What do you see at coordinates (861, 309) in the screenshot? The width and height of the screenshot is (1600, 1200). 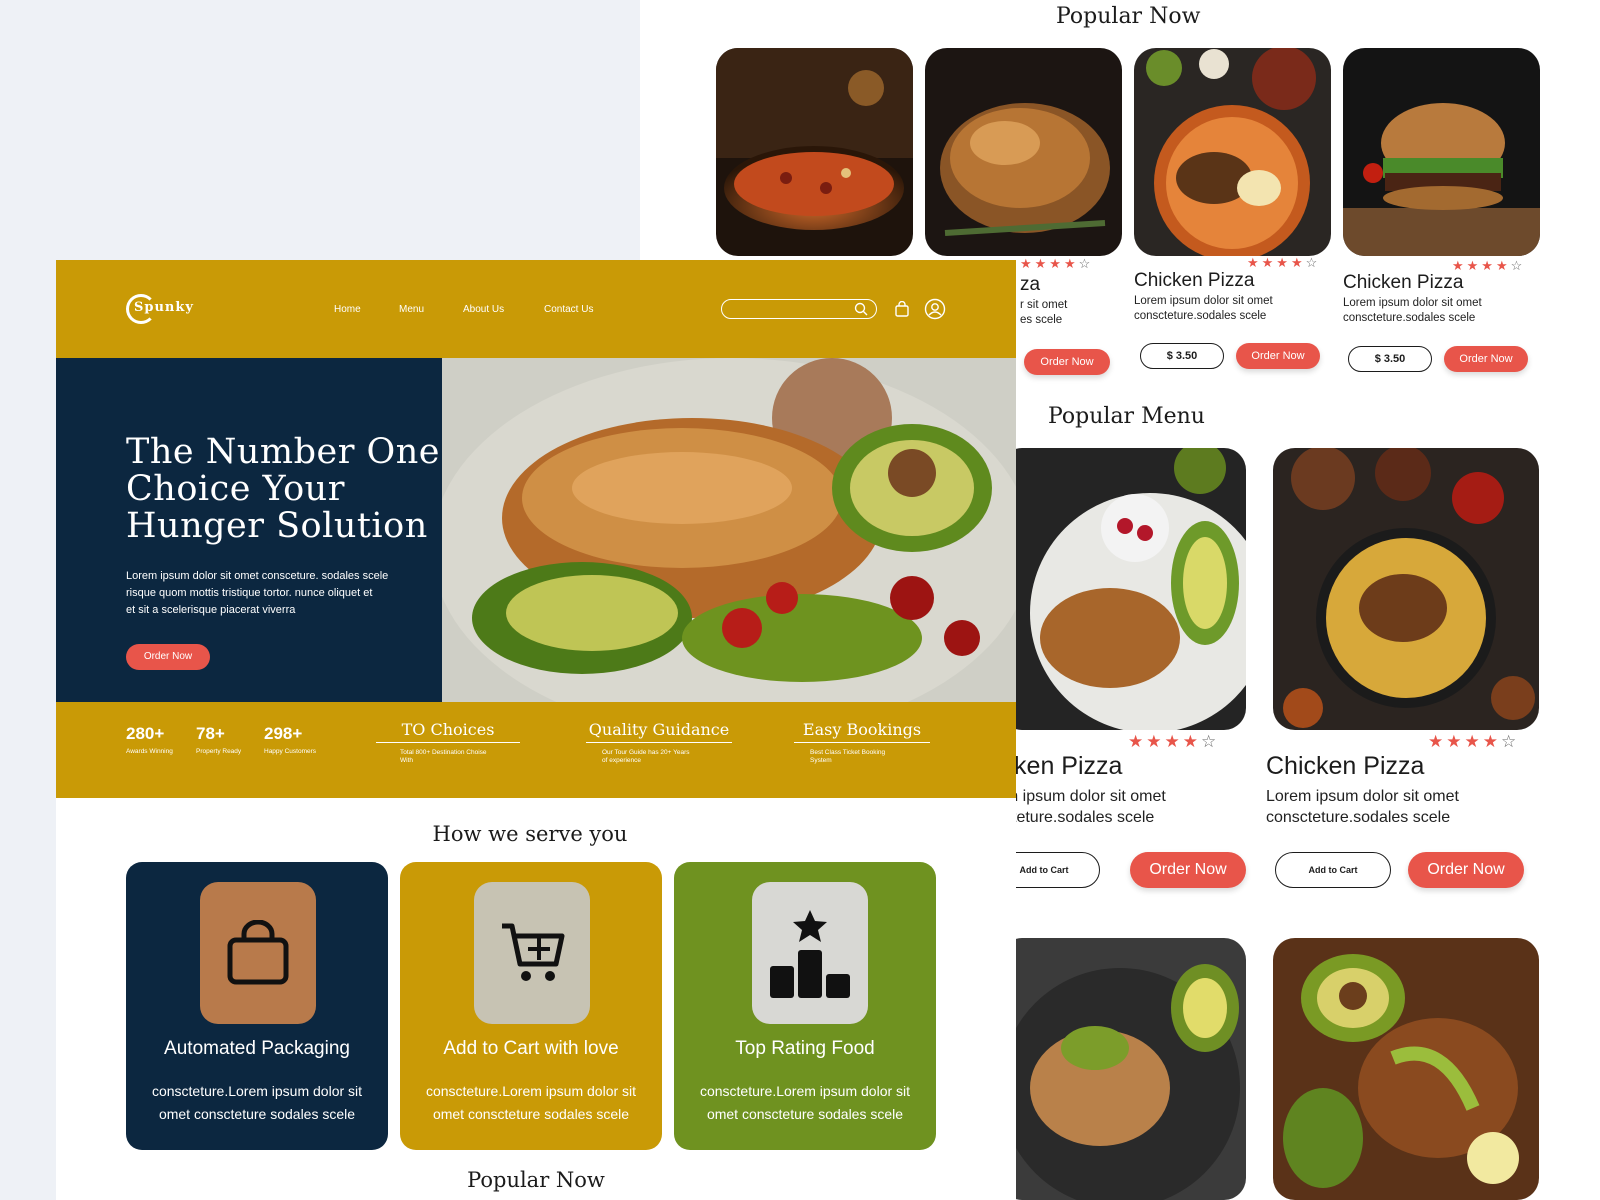 I see `search-icon` at bounding box center [861, 309].